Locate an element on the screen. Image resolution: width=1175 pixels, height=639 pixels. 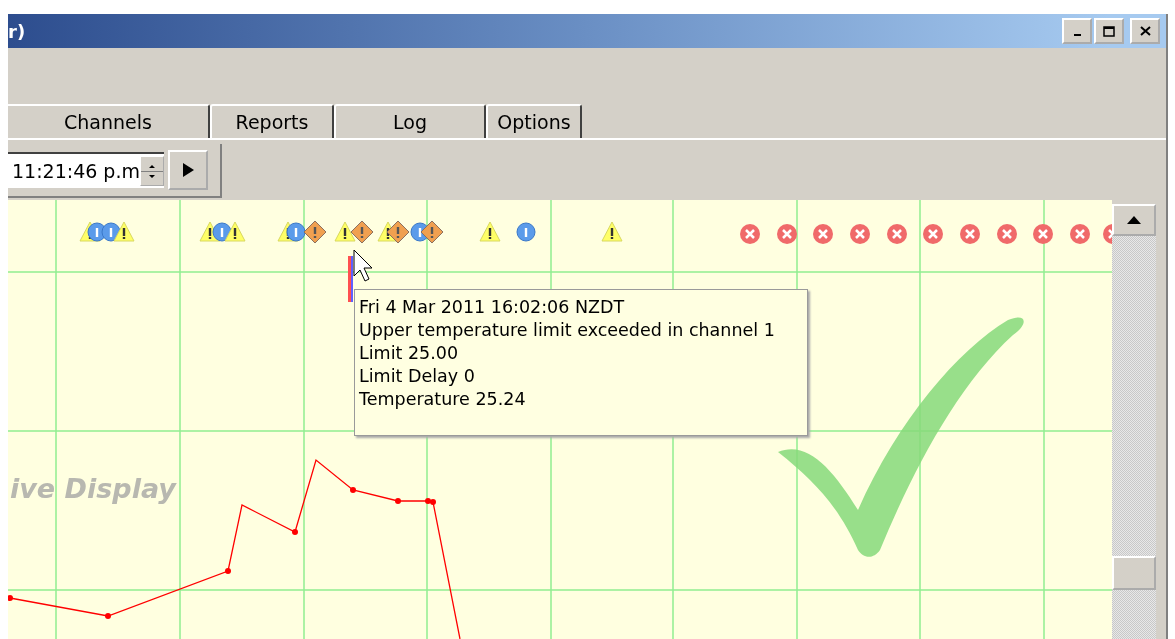
tooltip-line: Fri 4 Mar 2011 16:02:06 NZDT is located at coordinates (492, 307).